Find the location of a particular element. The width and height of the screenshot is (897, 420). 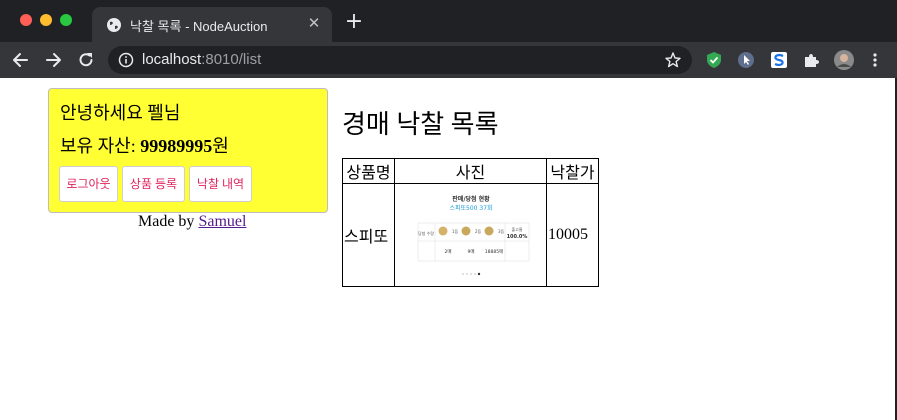

asset-unit: 원 is located at coordinates (220, 146).